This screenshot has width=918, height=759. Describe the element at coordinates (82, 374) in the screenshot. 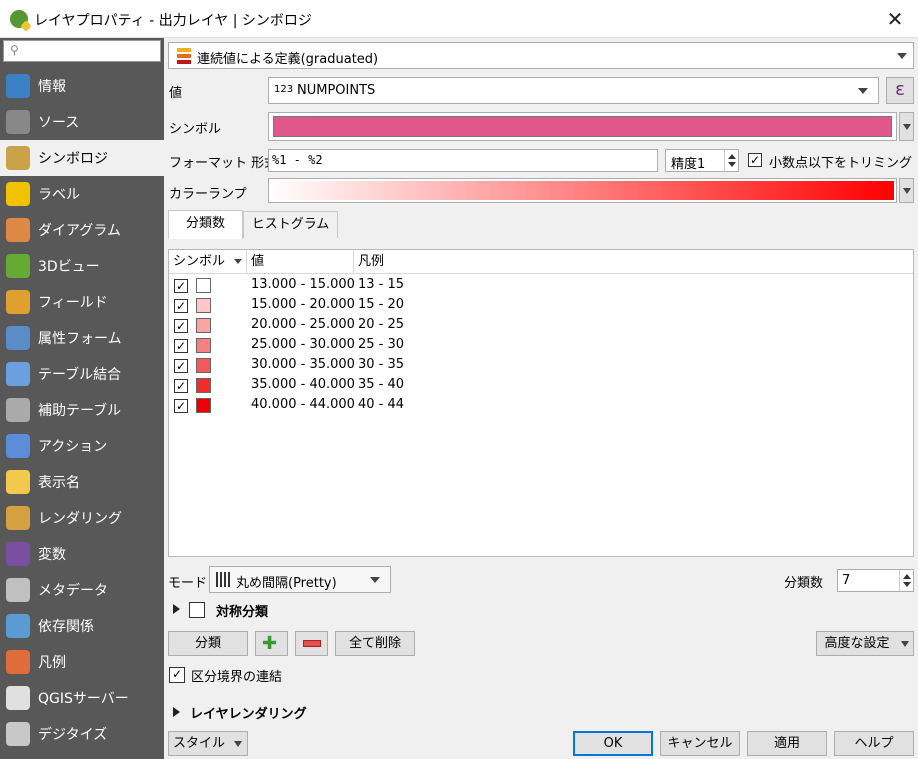

I see `sidebar-item-8: テーブル結合` at that location.